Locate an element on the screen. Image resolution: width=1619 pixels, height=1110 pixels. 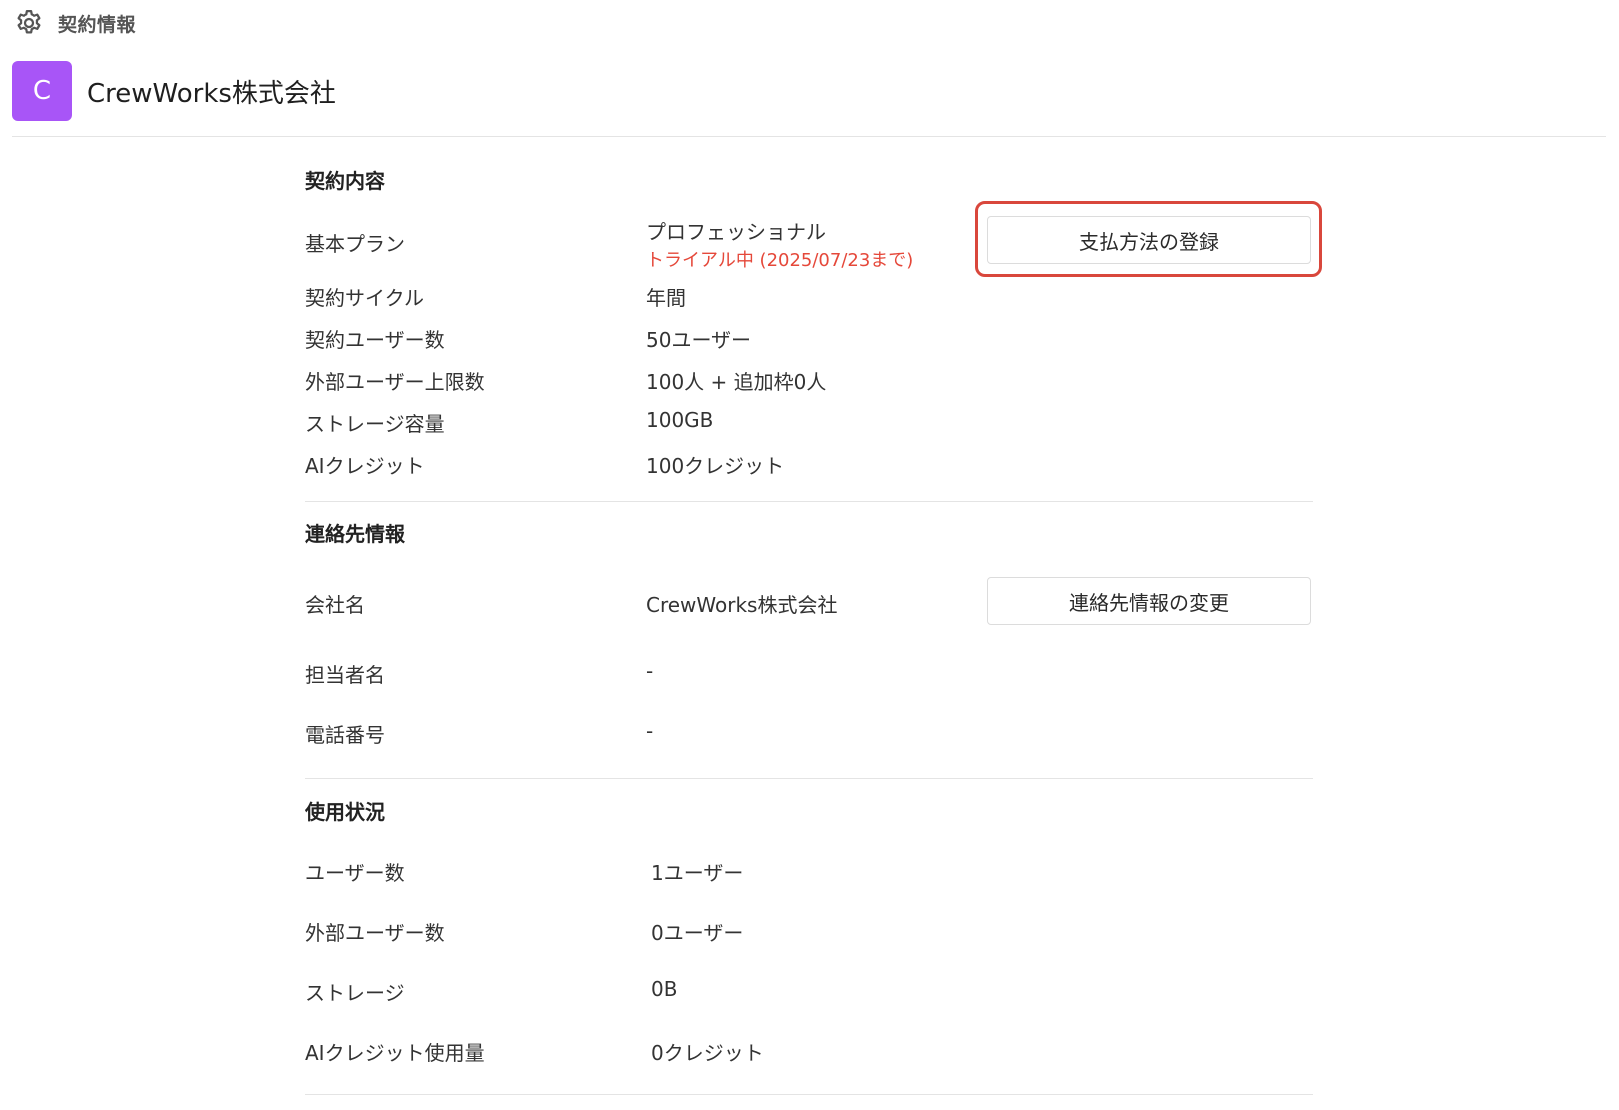
row-label-storage-capacity: ストレージ容量 is located at coordinates (375, 424).